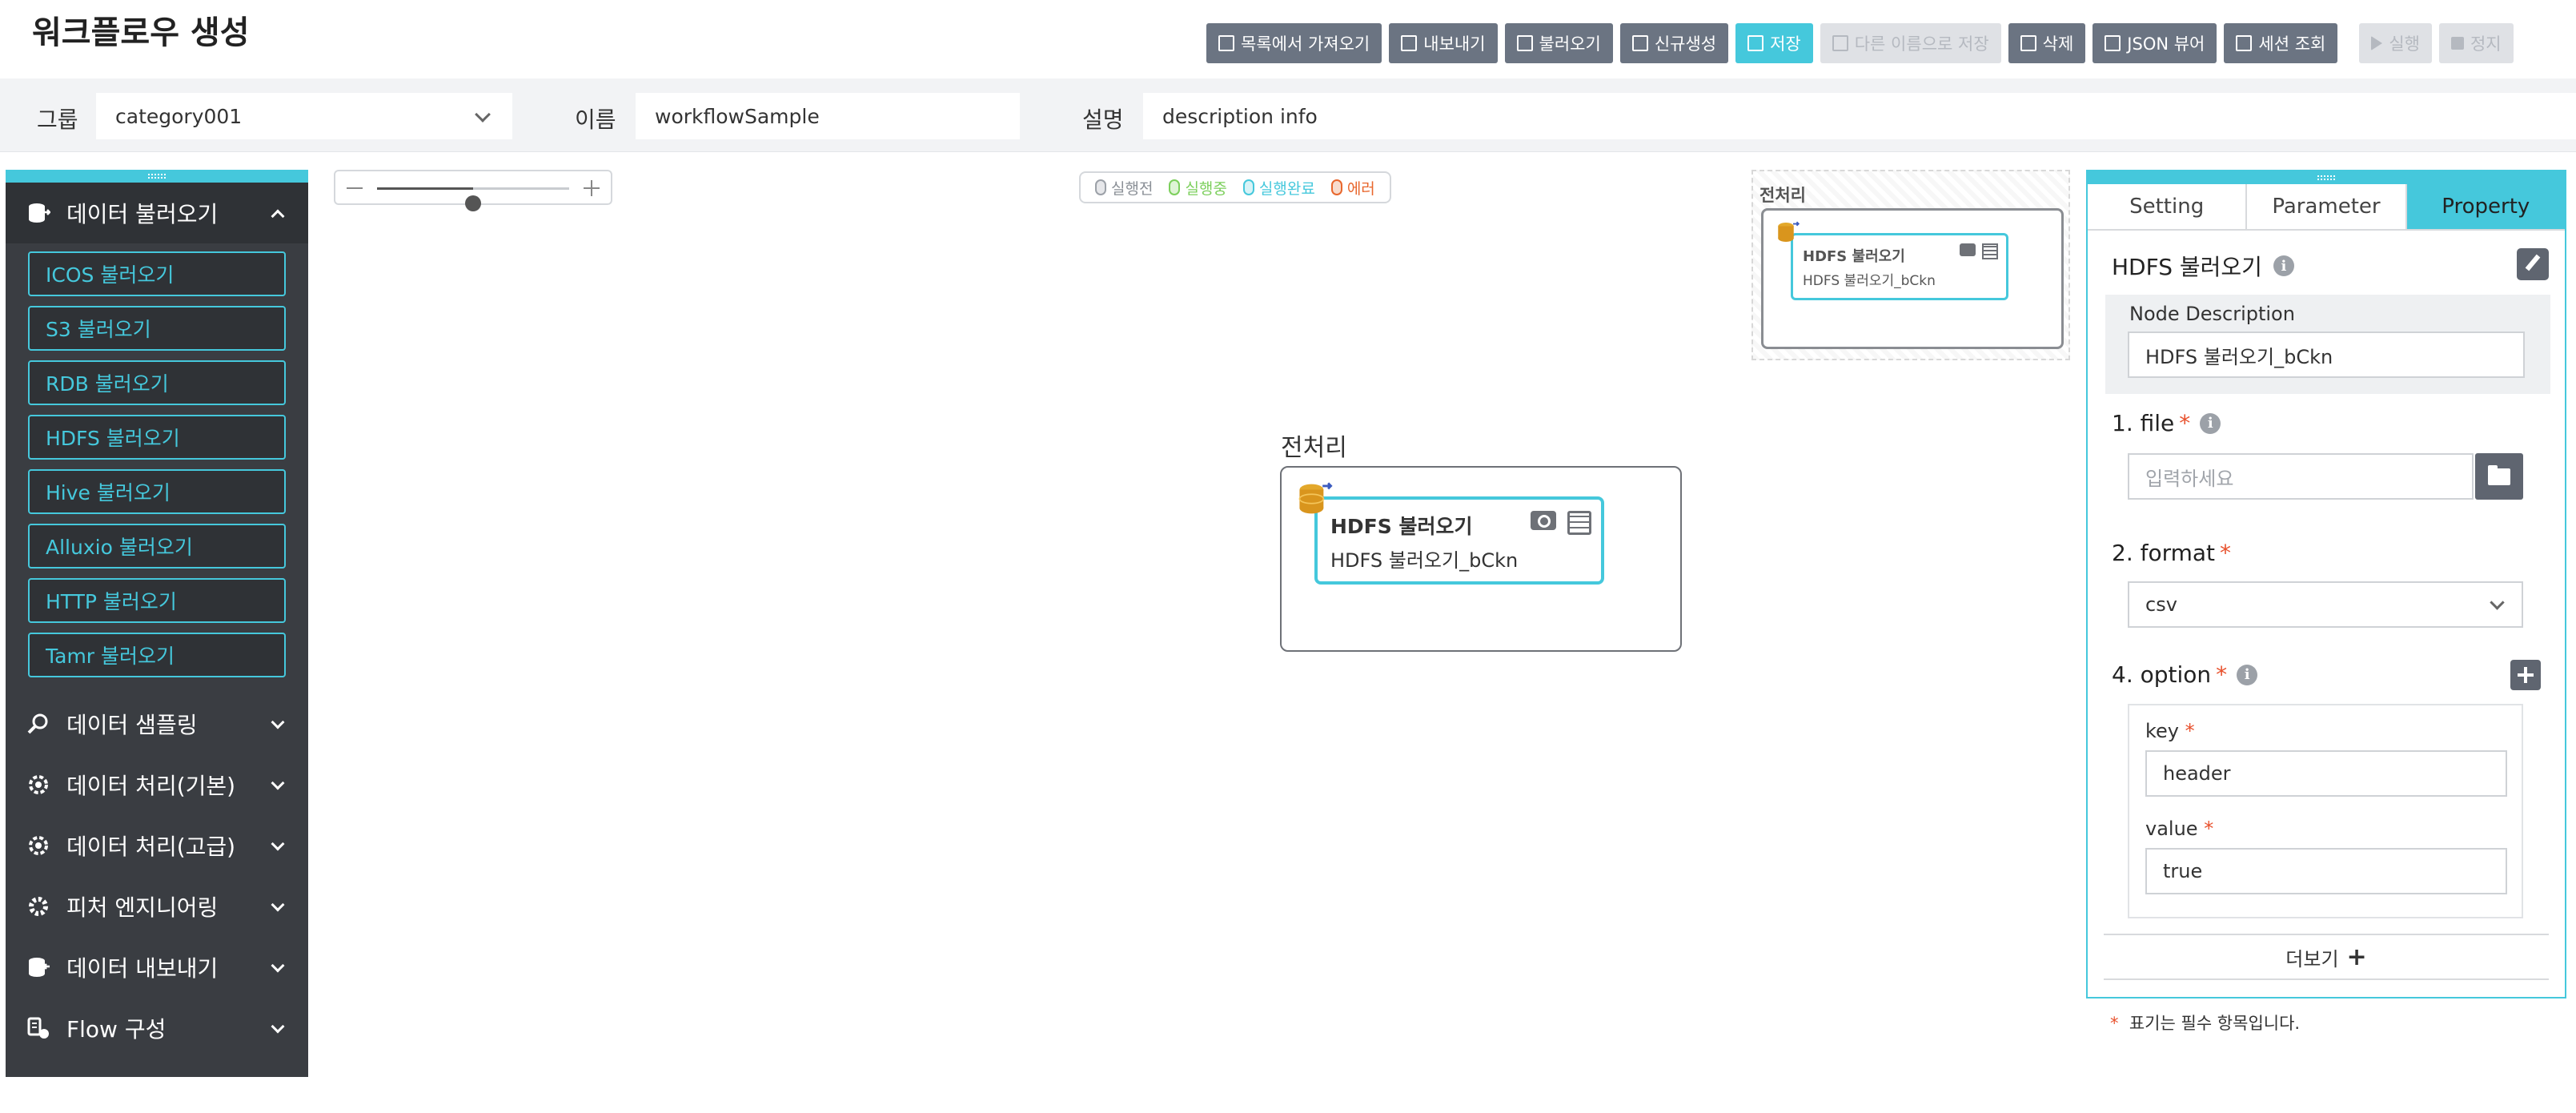 The width and height of the screenshot is (2576, 1113). I want to click on export-button: 내보내기, so click(1443, 43).